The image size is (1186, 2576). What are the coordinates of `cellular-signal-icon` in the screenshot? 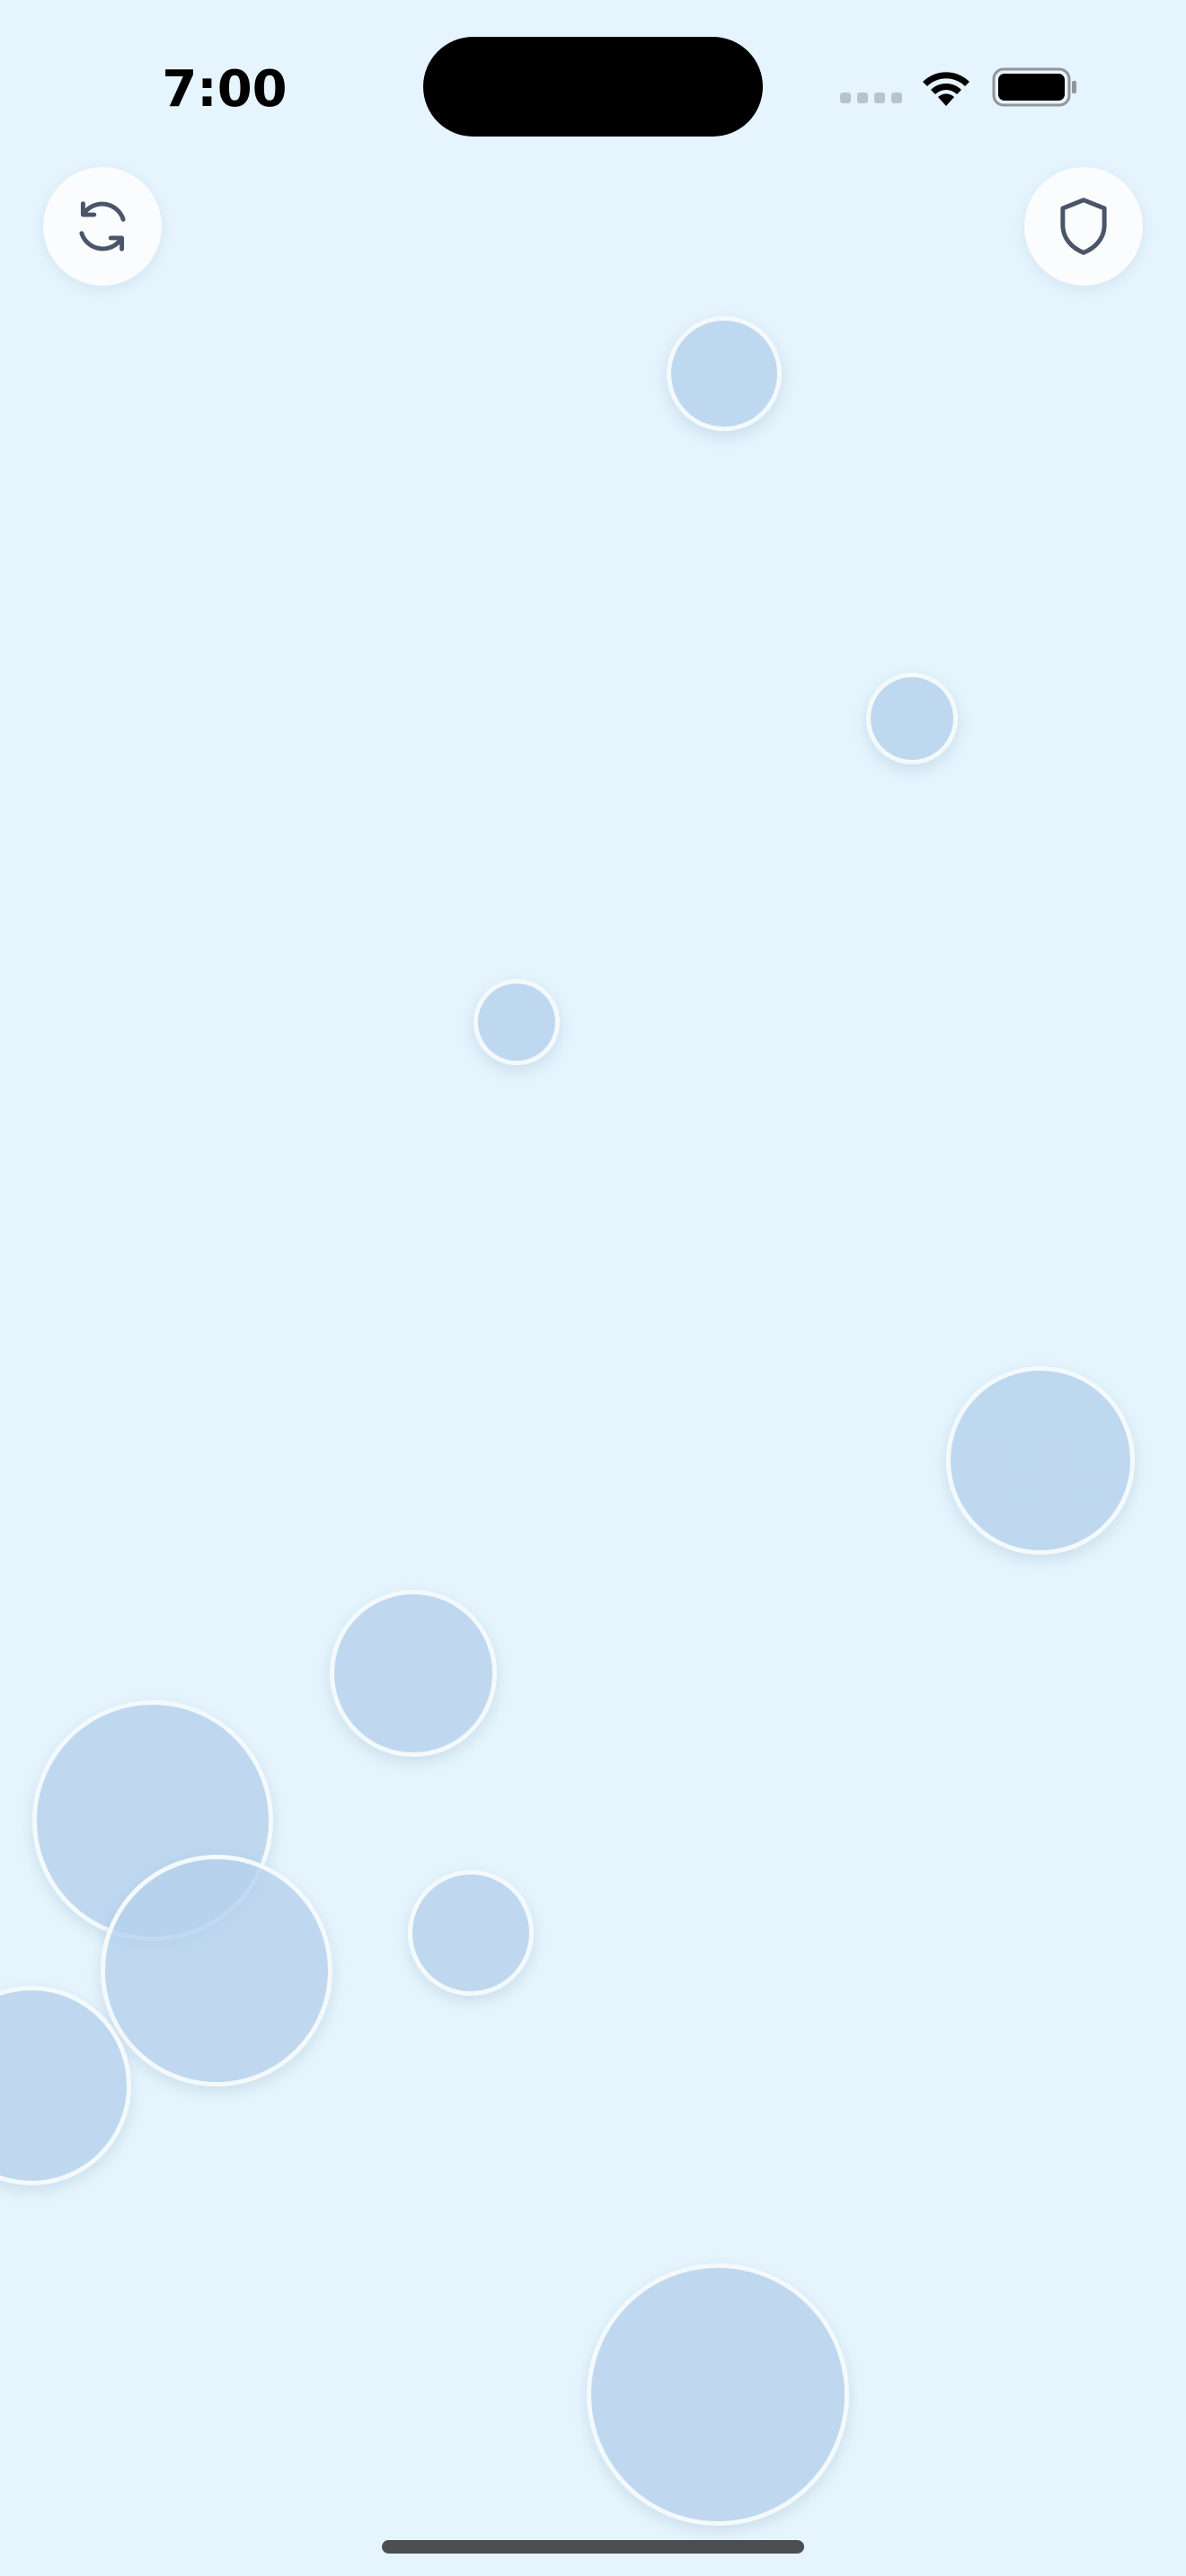 It's located at (871, 100).